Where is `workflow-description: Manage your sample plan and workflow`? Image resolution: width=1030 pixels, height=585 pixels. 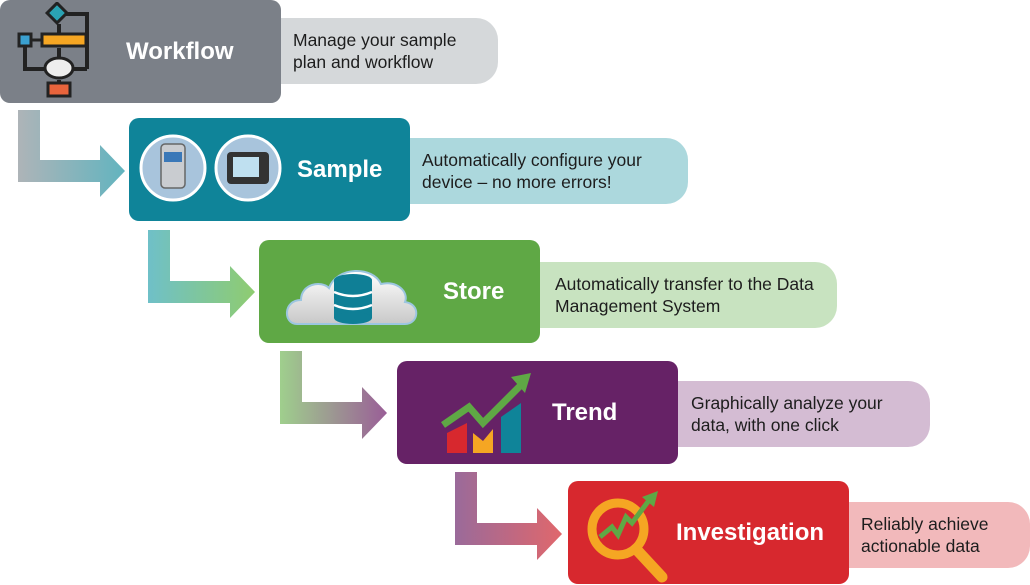 workflow-description: Manage your sample plan and workflow is located at coordinates (386, 51).